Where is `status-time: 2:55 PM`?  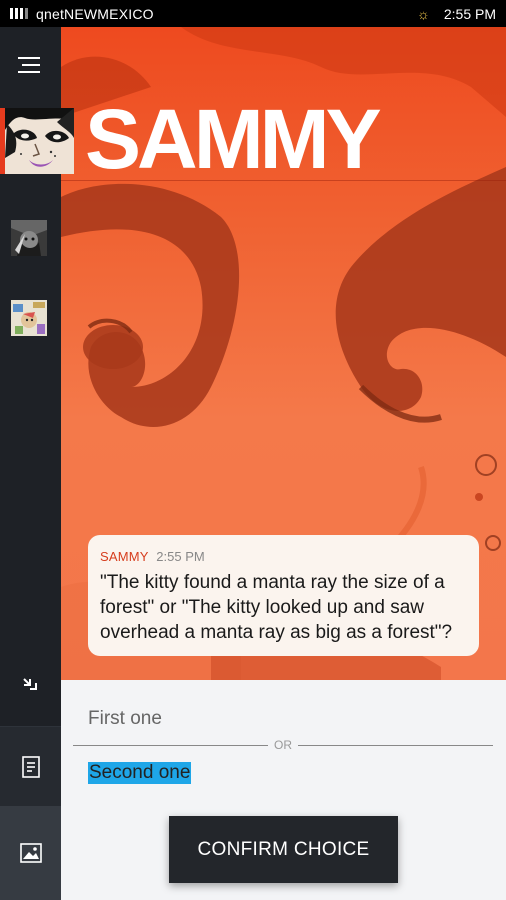
status-time: 2:55 PM is located at coordinates (469, 13).